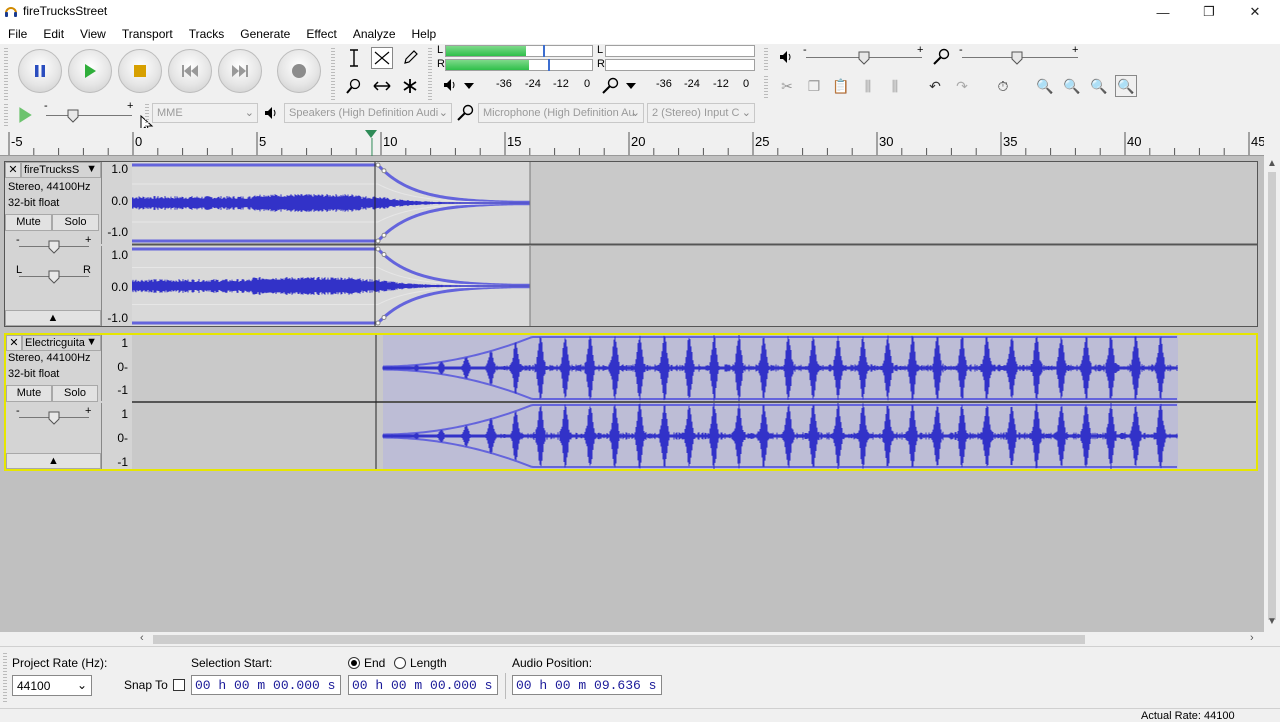  Describe the element at coordinates (400, 663) in the screenshot. I see `length-radio` at that location.